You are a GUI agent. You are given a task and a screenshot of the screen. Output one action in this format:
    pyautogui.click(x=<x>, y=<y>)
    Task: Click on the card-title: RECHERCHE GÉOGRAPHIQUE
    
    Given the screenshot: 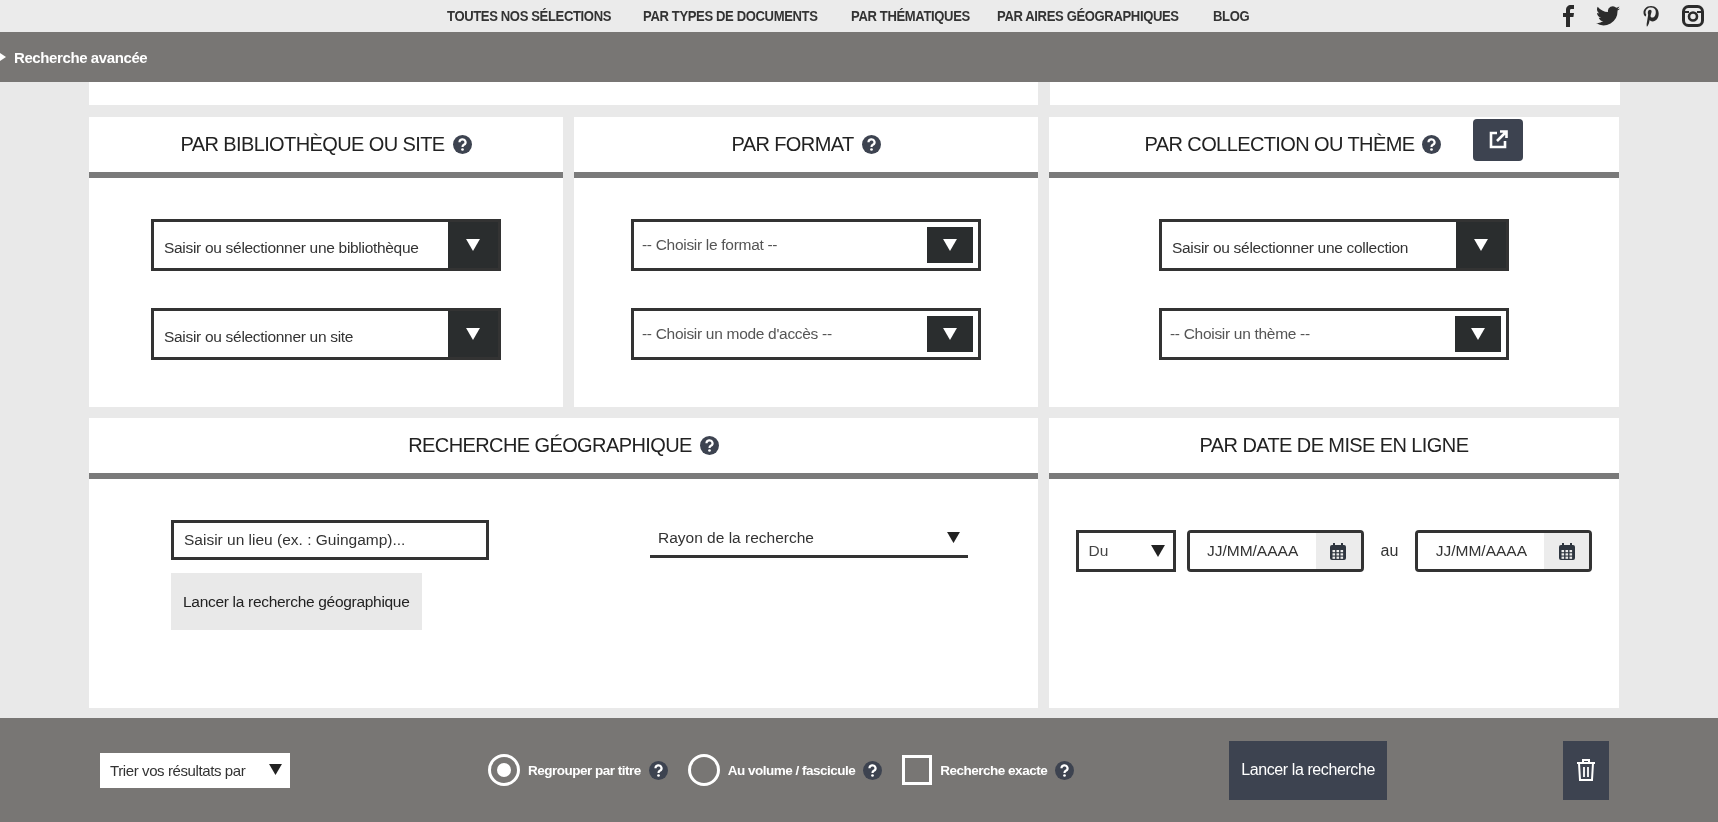 What is the action you would take?
    pyautogui.click(x=550, y=445)
    